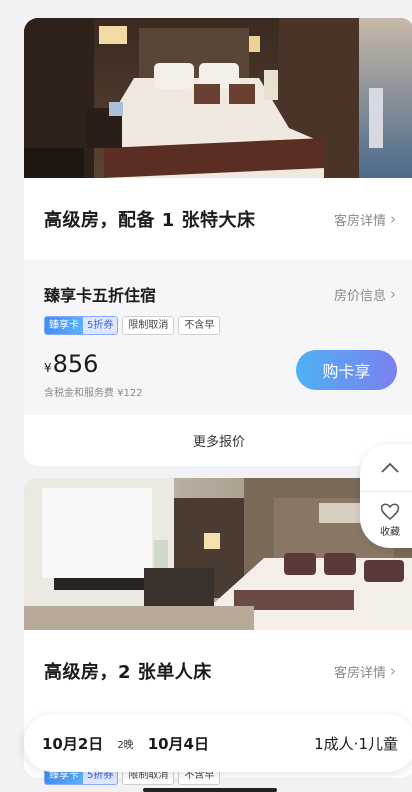  I want to click on booking-bar: 10月2日 2晚 10月4日 1成人·1儿童, so click(218, 743).